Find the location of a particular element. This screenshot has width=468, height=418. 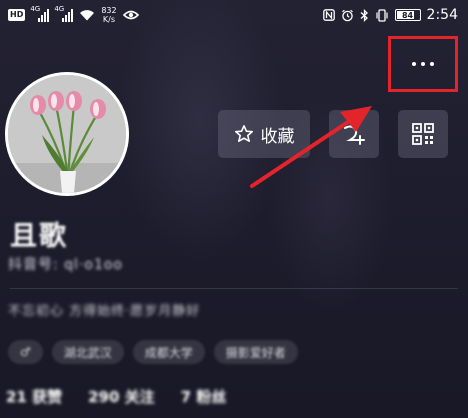

favorite-button: 收藏 is located at coordinates (264, 134).